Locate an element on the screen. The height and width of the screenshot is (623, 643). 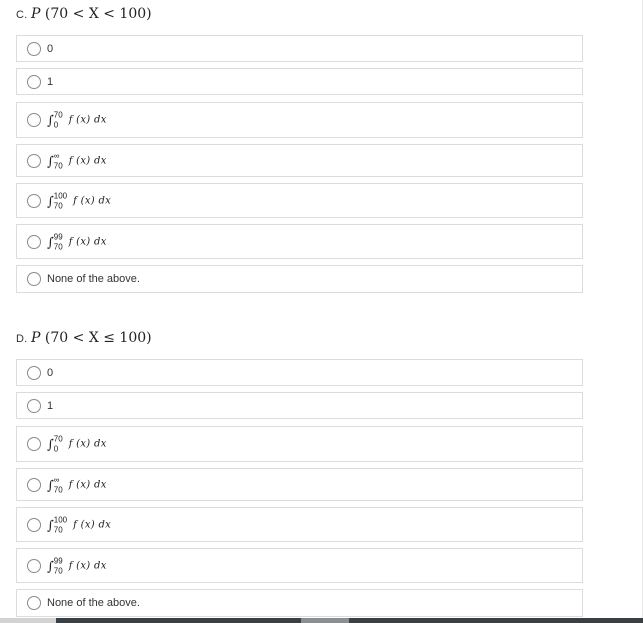
question-letter: D. is located at coordinates (22, 339).